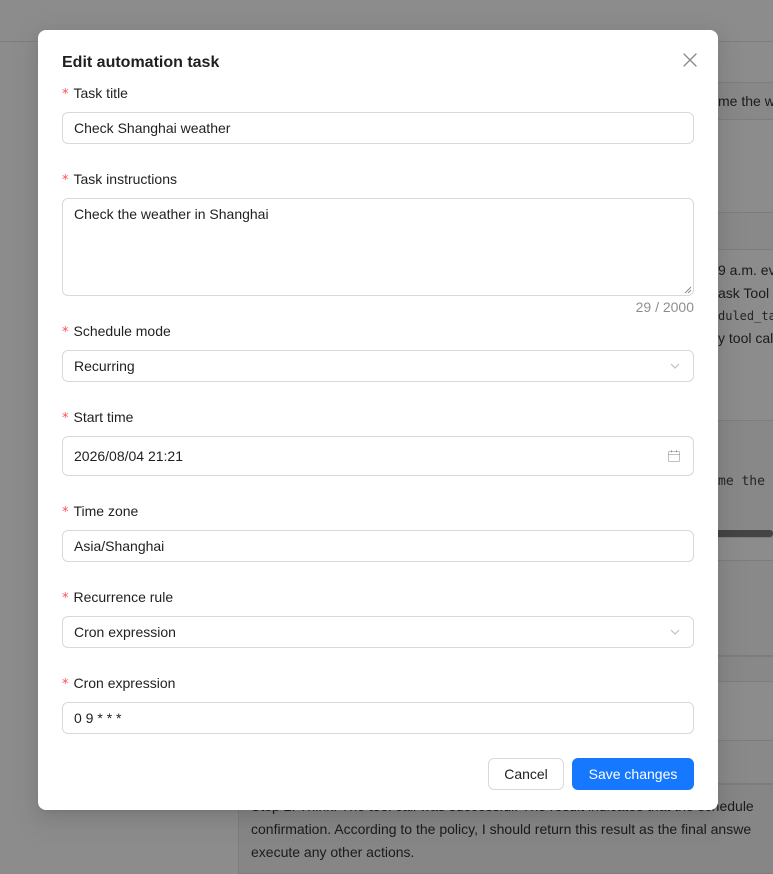 This screenshot has width=773, height=874. I want to click on start-time-picker: 2026/08/04 21:21, so click(378, 456).